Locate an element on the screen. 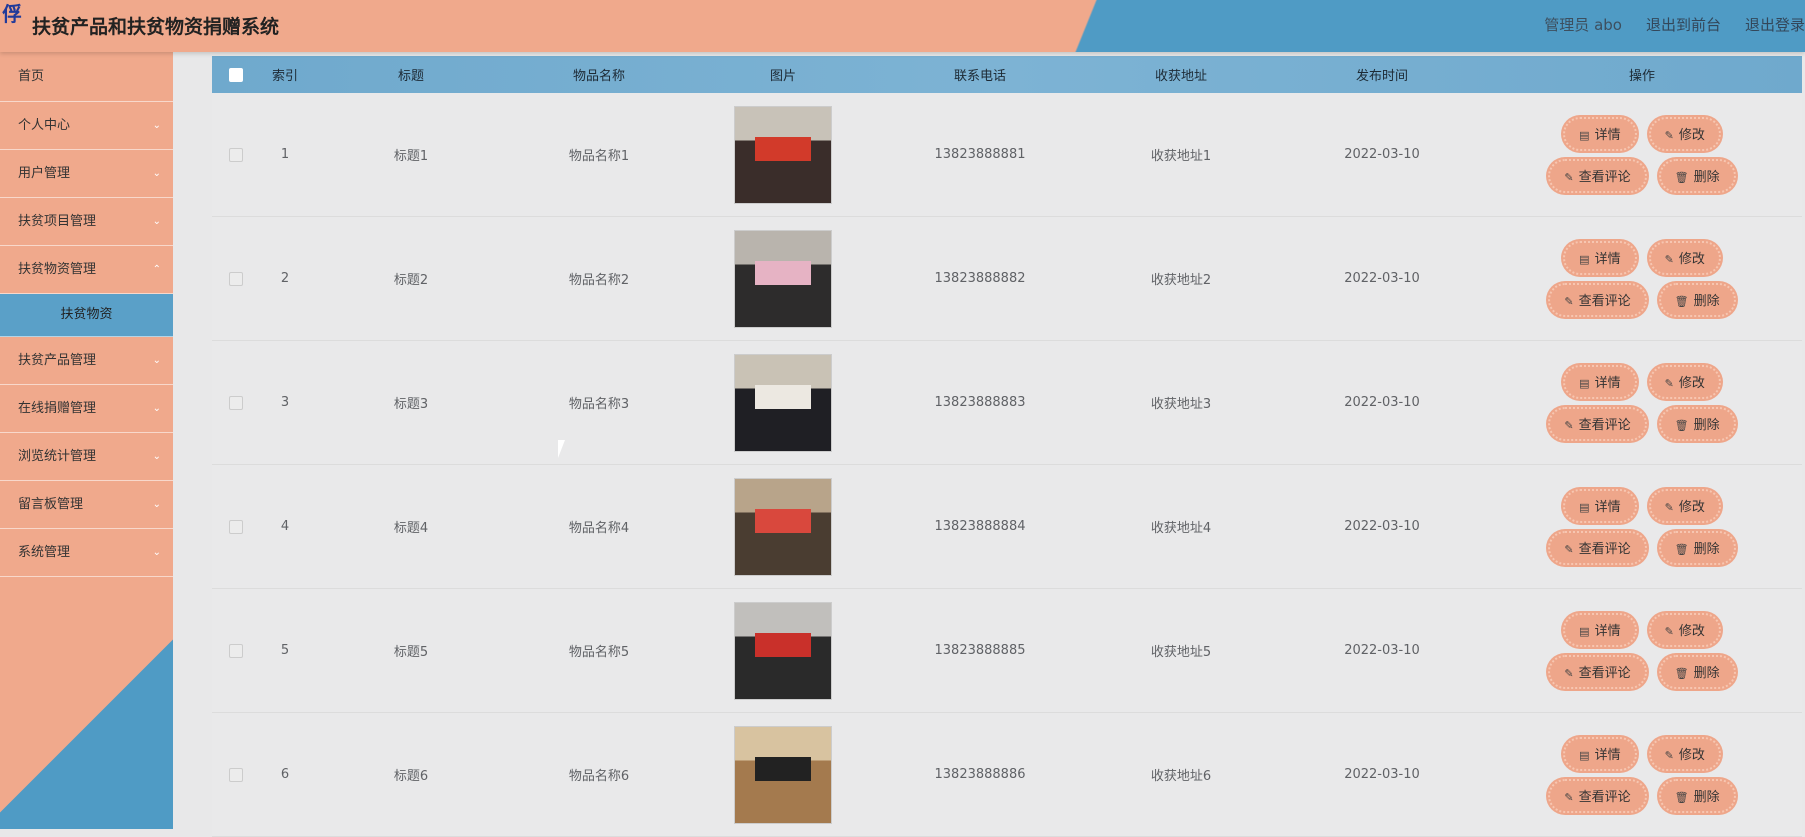 This screenshot has height=837, width=1805. sidebar-subitem-supplies: 扶贫物资 is located at coordinates (86, 315).